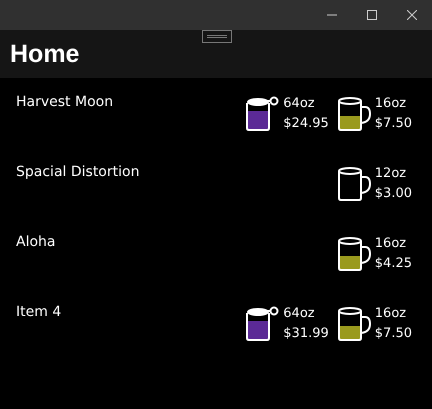 Image resolution: width=432 pixels, height=409 pixels. Describe the element at coordinates (78, 172) in the screenshot. I see `item-name: Spacial Distortion` at that location.